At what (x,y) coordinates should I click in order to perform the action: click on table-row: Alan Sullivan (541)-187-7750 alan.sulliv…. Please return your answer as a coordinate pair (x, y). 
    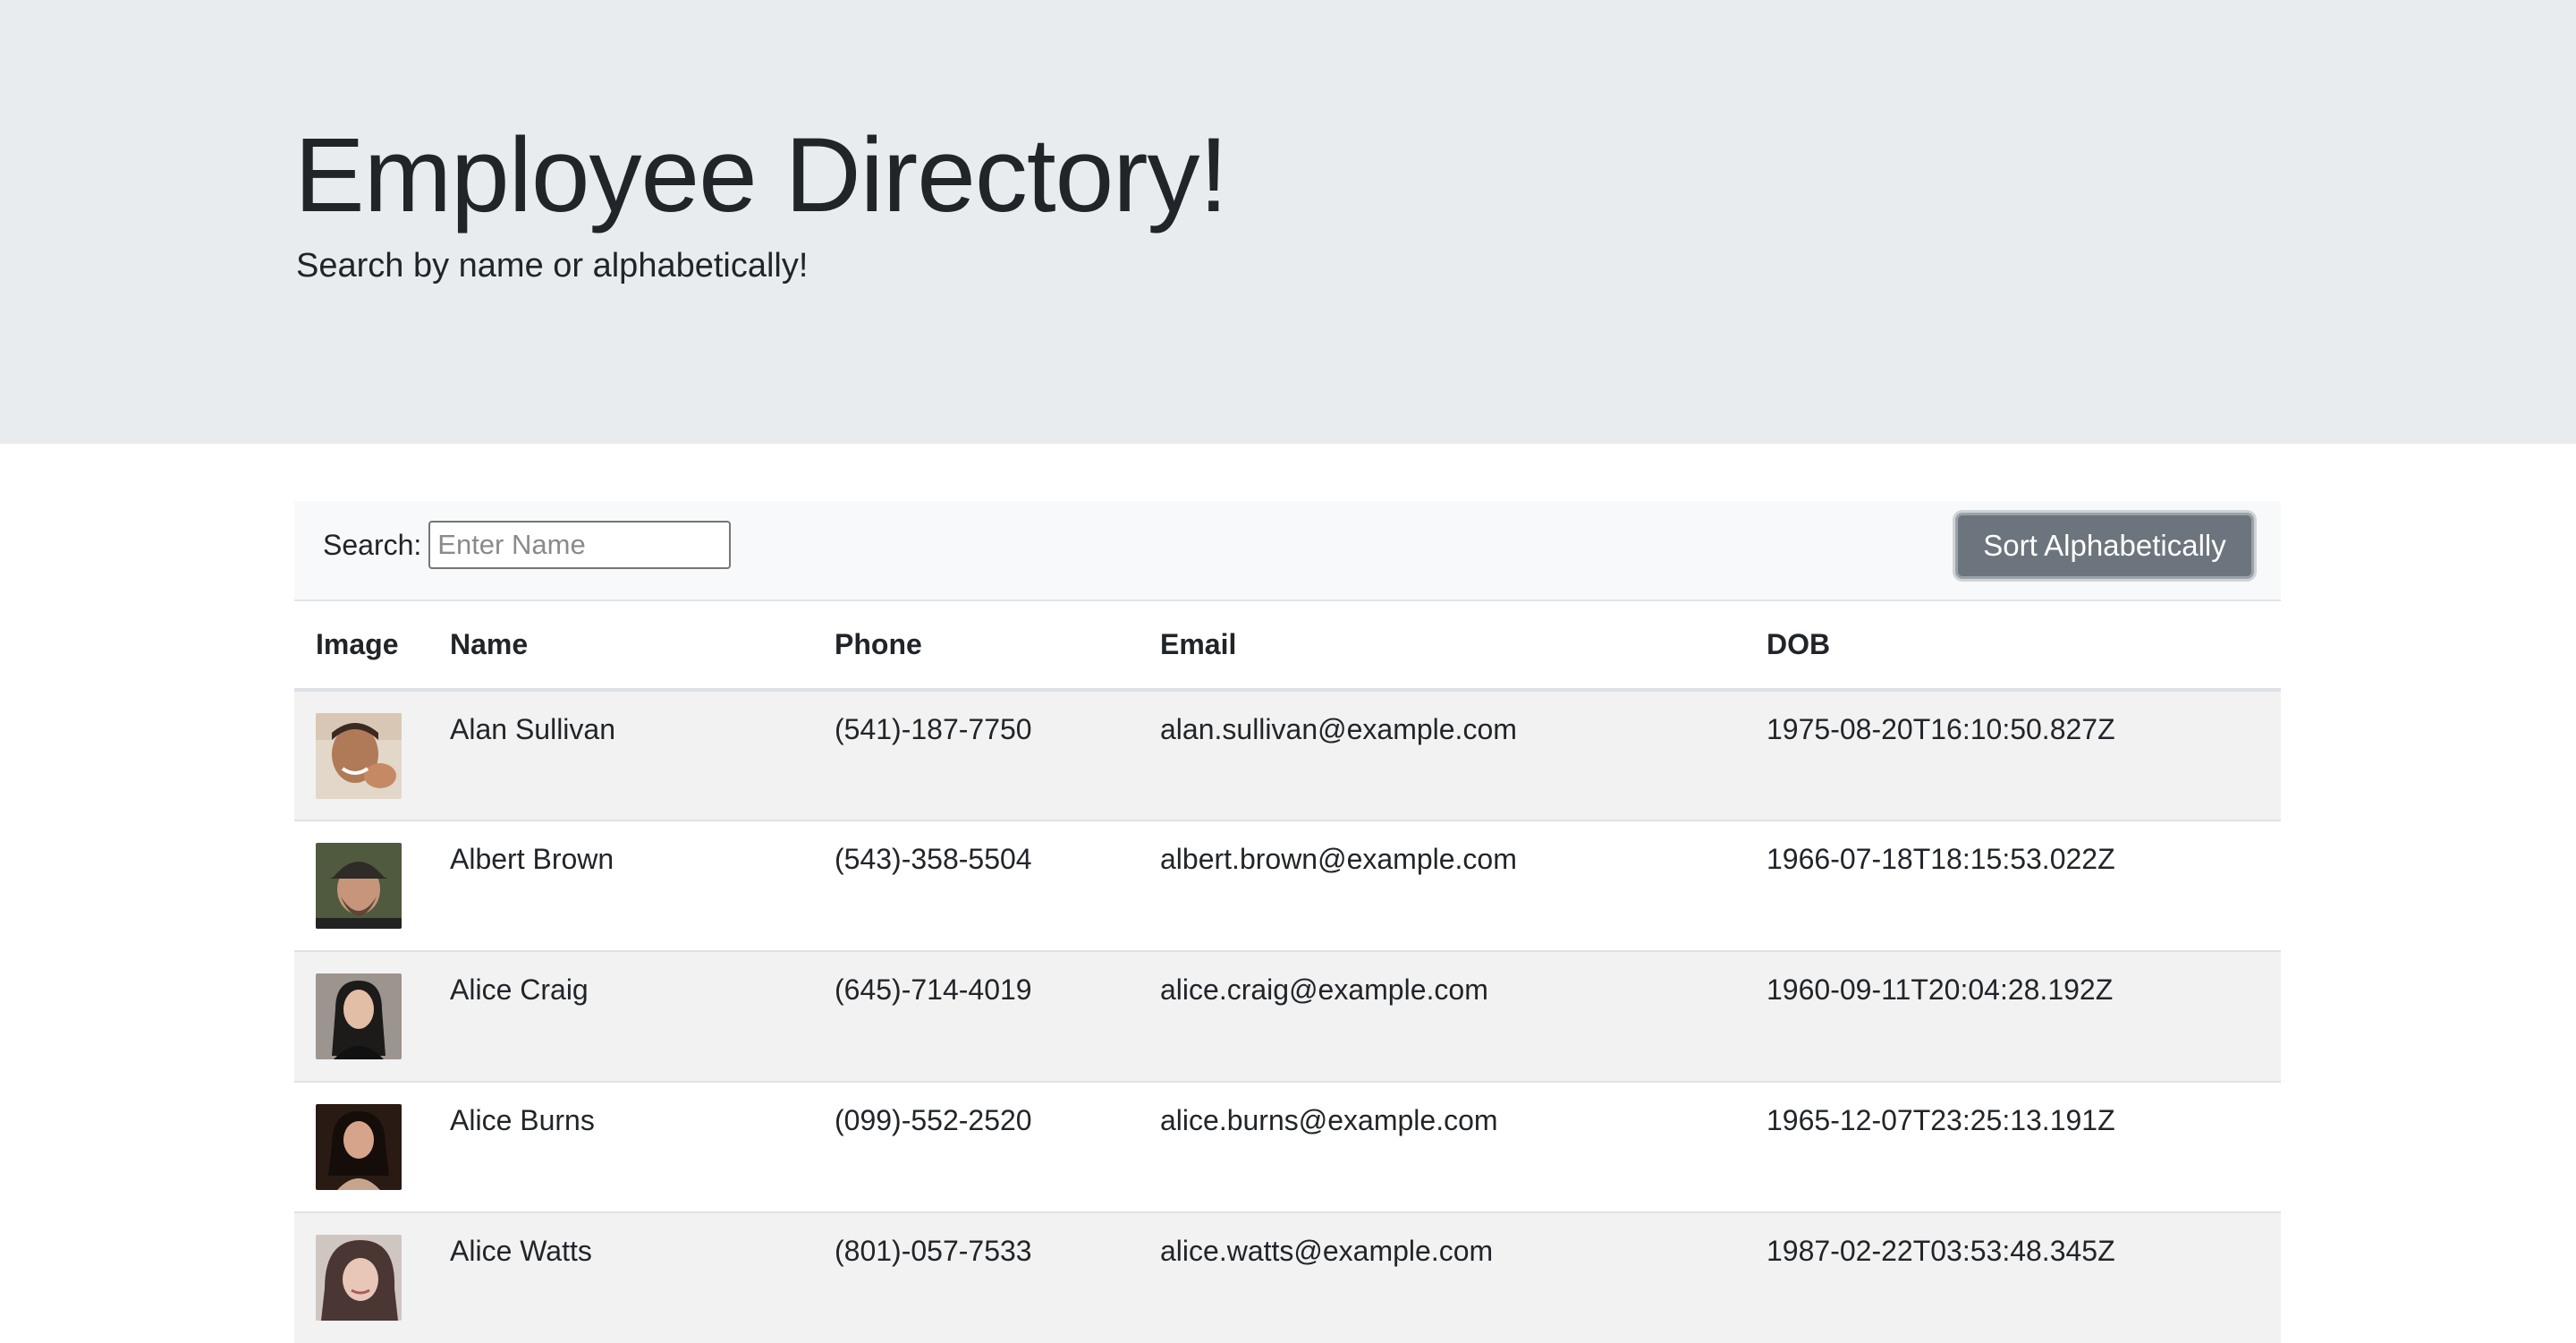
    Looking at the image, I should click on (1287, 754).